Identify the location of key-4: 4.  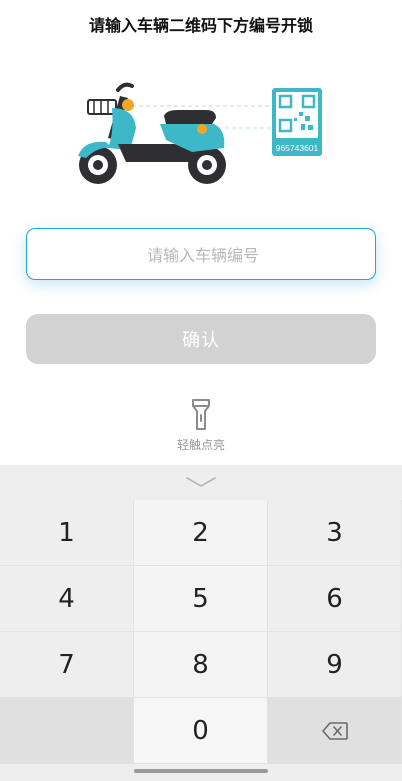
(67, 599).